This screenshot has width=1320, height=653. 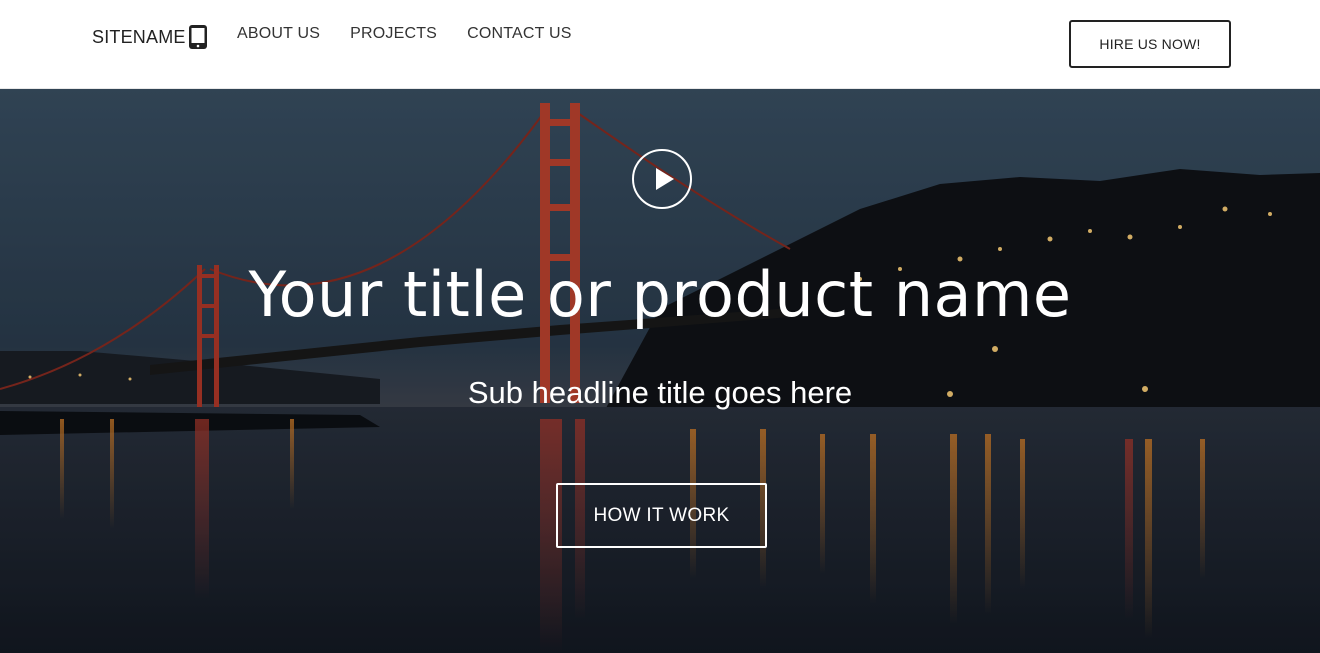 I want to click on nav-projects: PROJECTS, so click(x=393, y=34).